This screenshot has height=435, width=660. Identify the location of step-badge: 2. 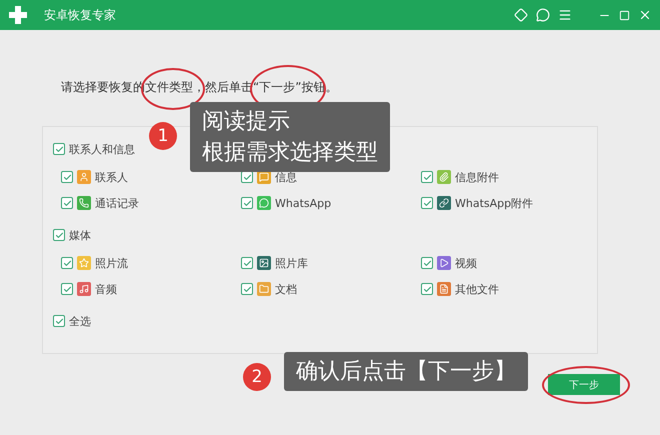
(257, 377).